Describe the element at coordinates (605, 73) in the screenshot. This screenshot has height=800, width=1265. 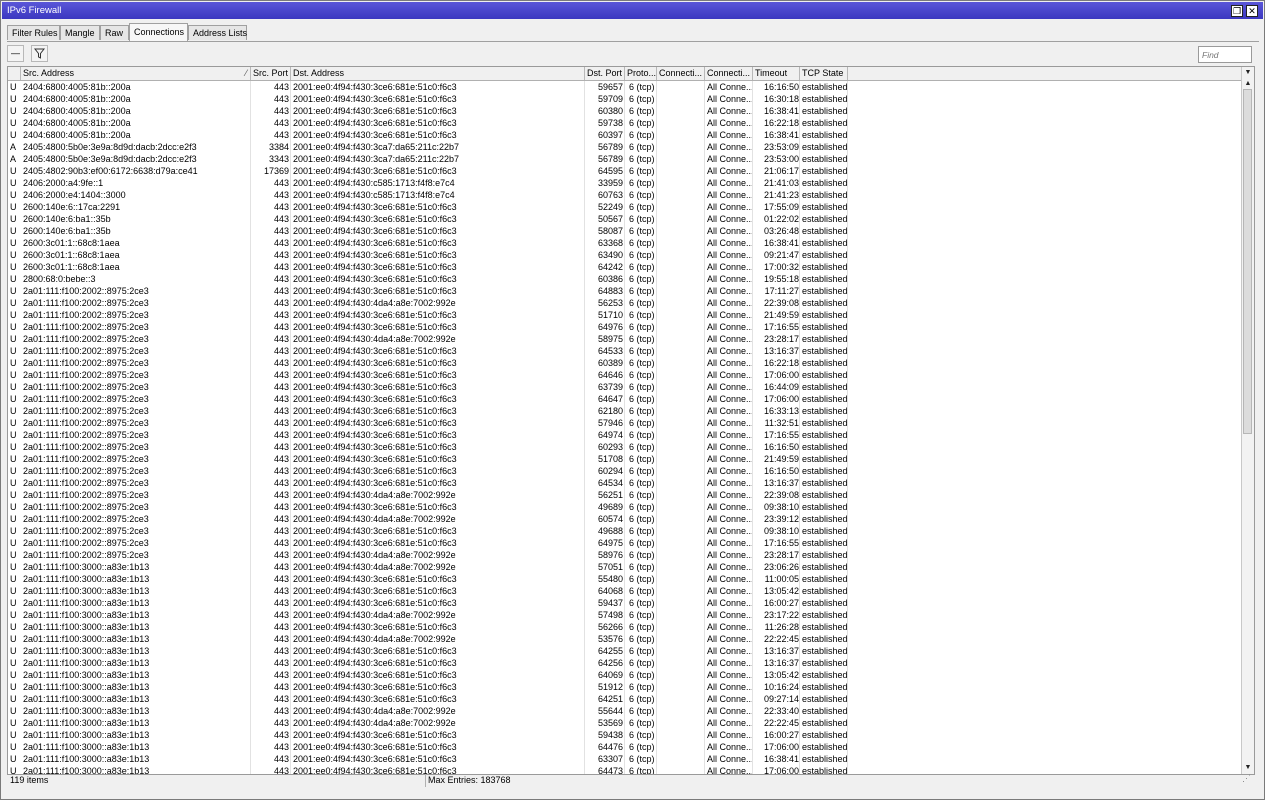
I see `column-header-dst-port: Dst. Port` at that location.